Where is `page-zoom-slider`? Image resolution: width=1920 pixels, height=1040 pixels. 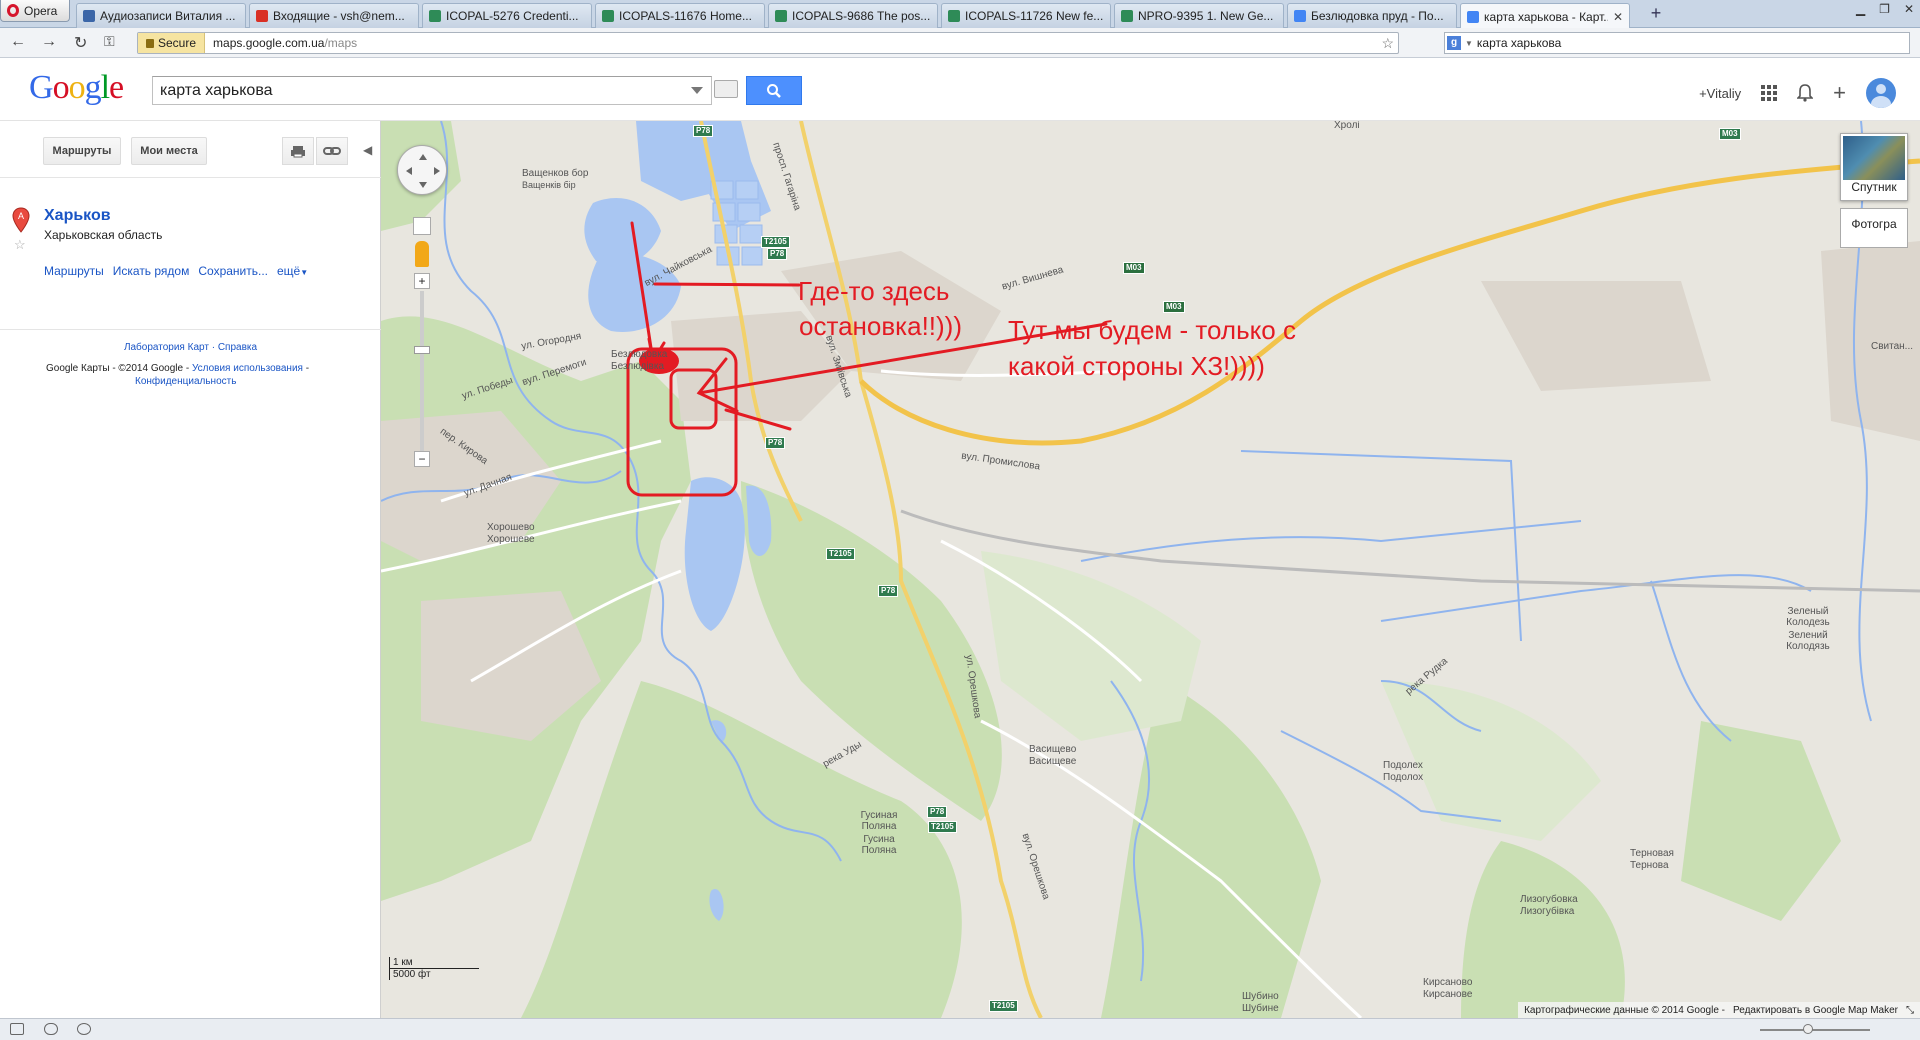 page-zoom-slider is located at coordinates (1815, 1030).